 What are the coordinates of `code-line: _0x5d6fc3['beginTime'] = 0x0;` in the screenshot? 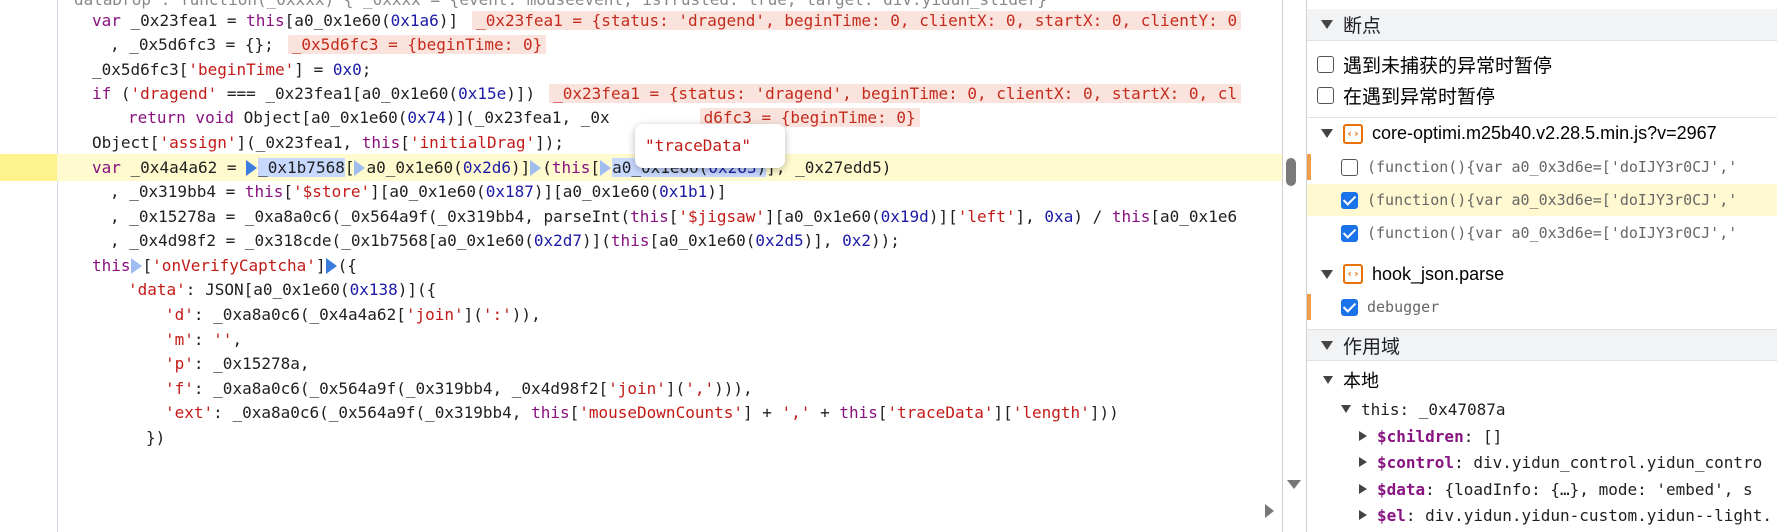 It's located at (641, 69).